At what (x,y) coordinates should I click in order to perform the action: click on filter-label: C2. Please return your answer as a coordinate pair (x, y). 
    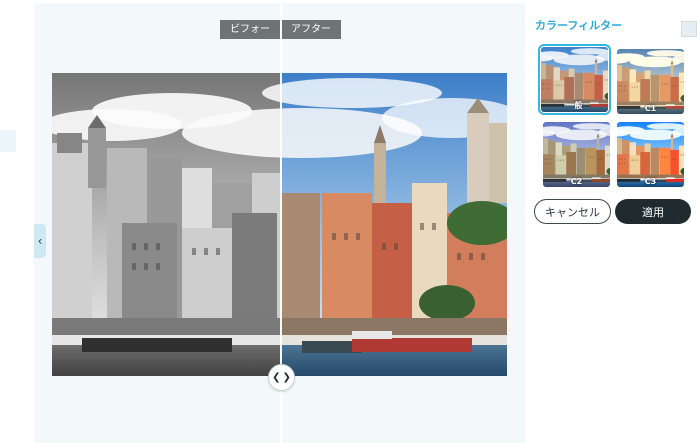
    Looking at the image, I should click on (576, 181).